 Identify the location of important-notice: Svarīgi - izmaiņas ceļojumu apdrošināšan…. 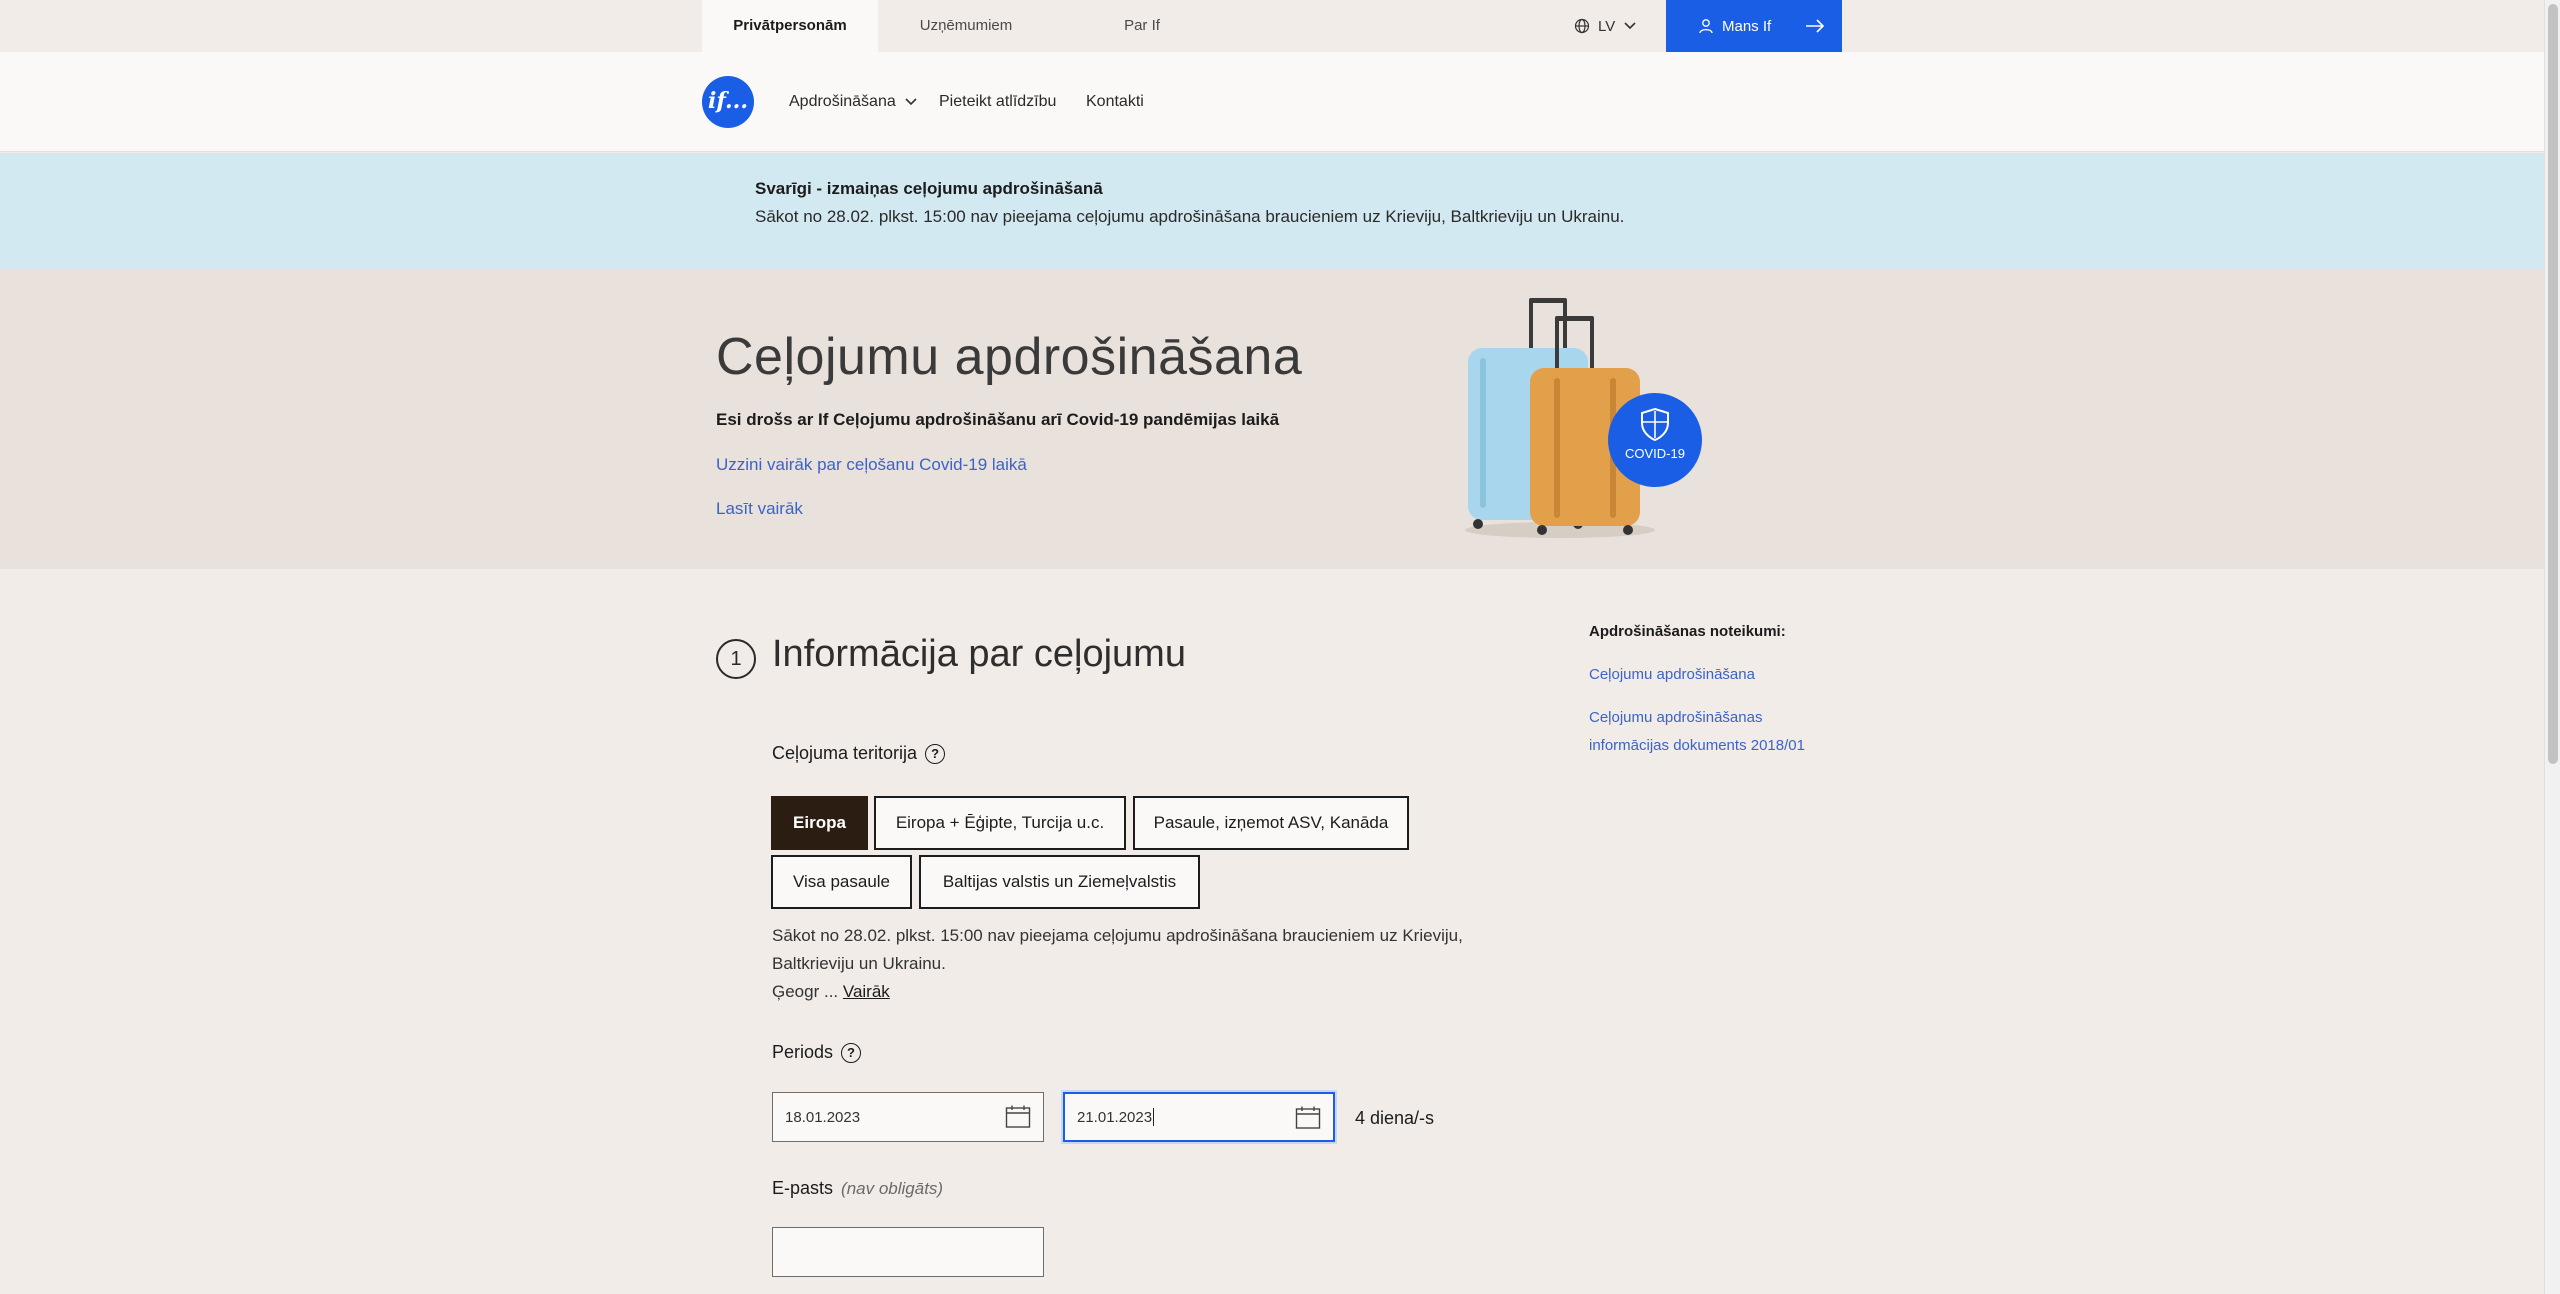
(1272, 211).